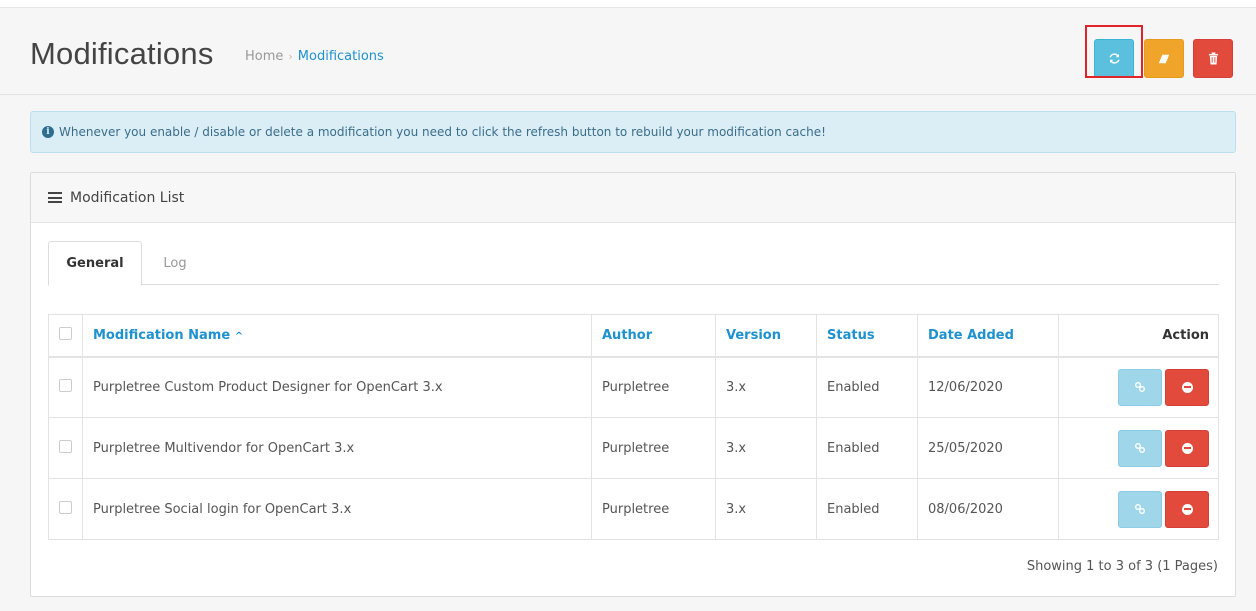 The width and height of the screenshot is (1256, 611). Describe the element at coordinates (341, 56) in the screenshot. I see `breadcrumb-modifications-link: Modifications` at that location.